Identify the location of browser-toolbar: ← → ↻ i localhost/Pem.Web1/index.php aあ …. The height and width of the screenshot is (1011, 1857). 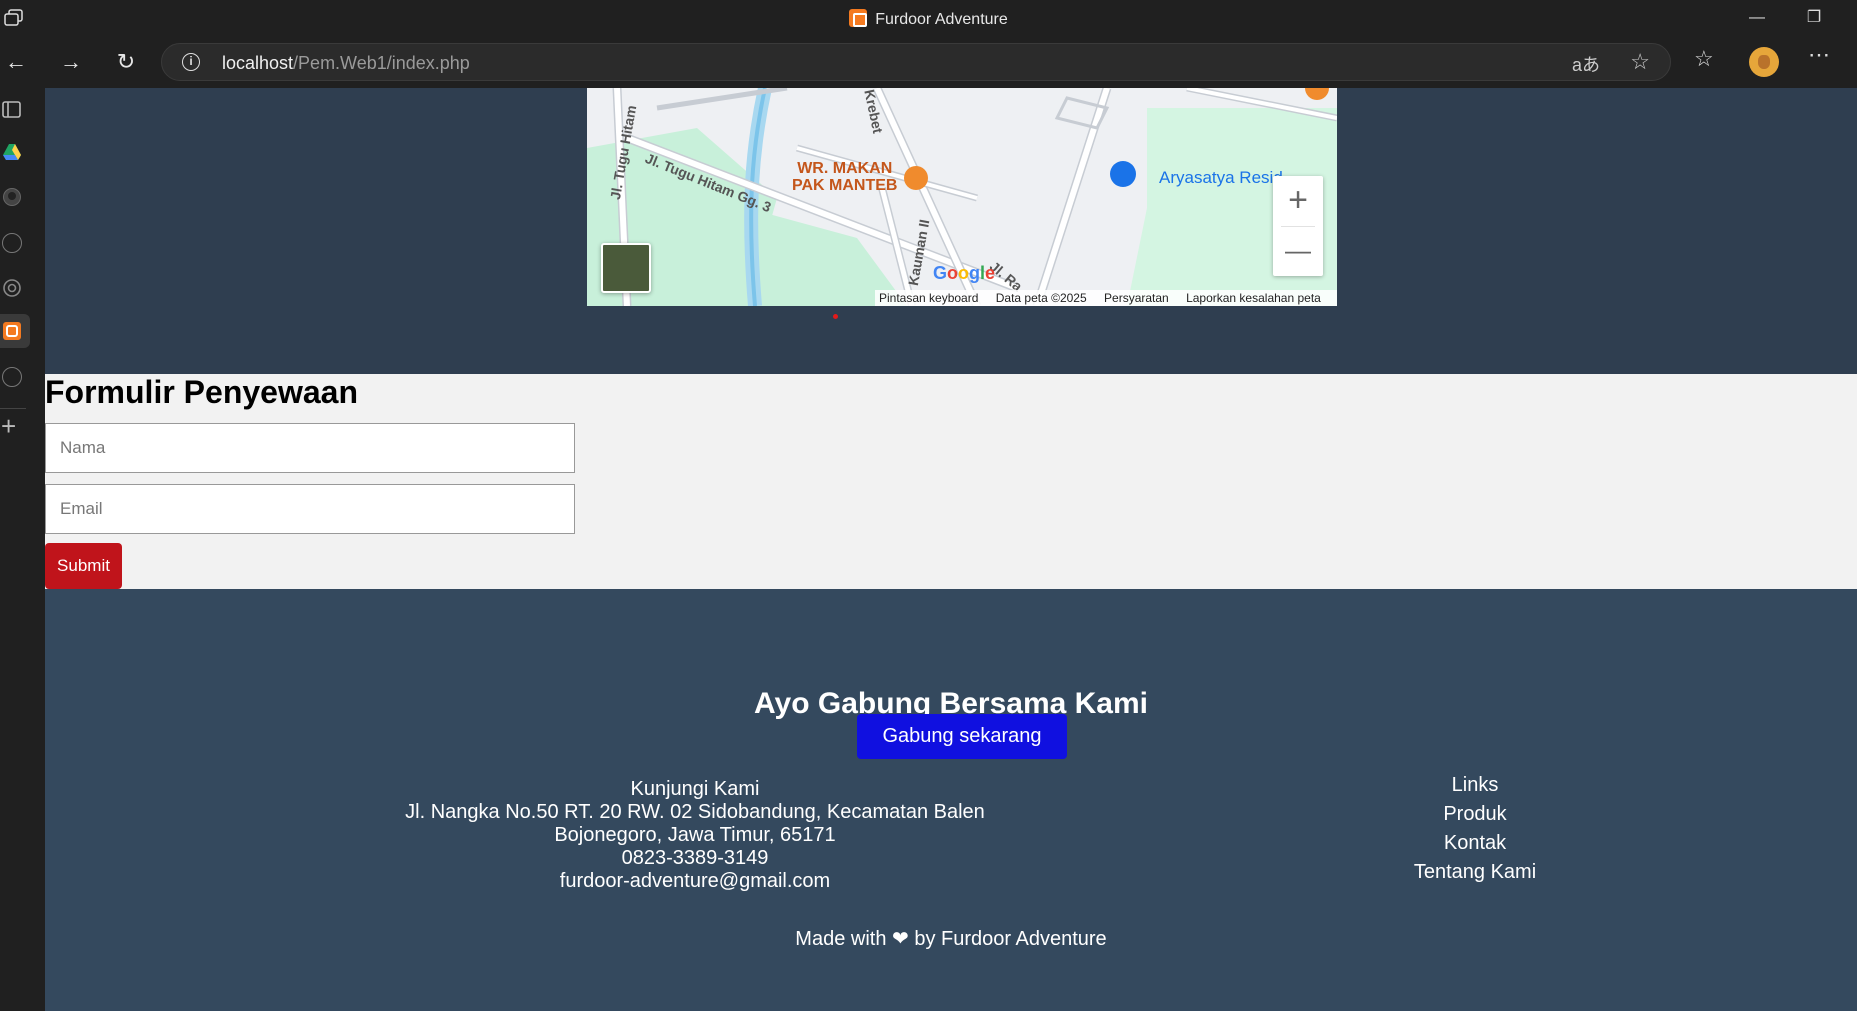
(928, 62).